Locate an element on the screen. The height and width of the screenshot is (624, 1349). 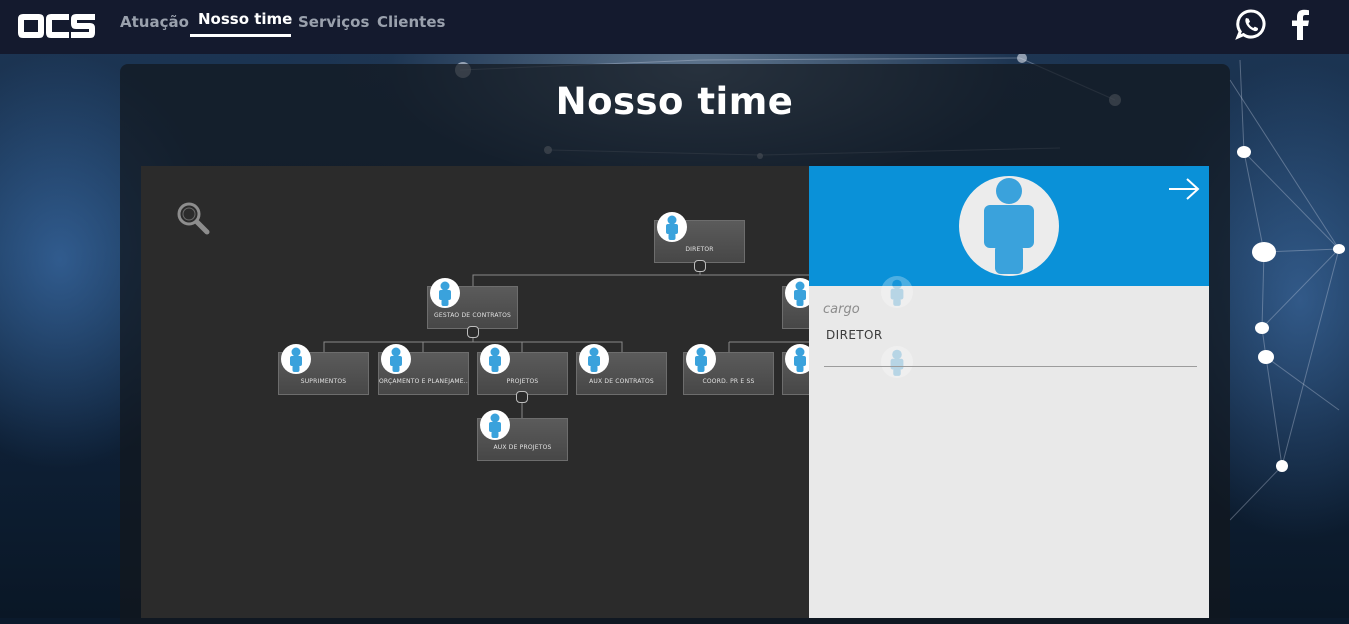
field-underline is located at coordinates (1010, 366).